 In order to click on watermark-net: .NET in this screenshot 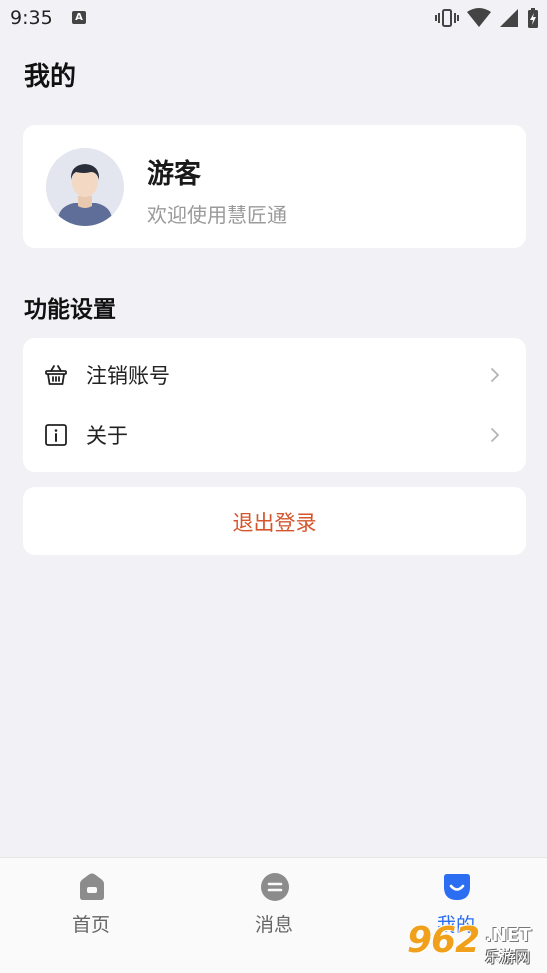, I will do `click(508, 935)`.